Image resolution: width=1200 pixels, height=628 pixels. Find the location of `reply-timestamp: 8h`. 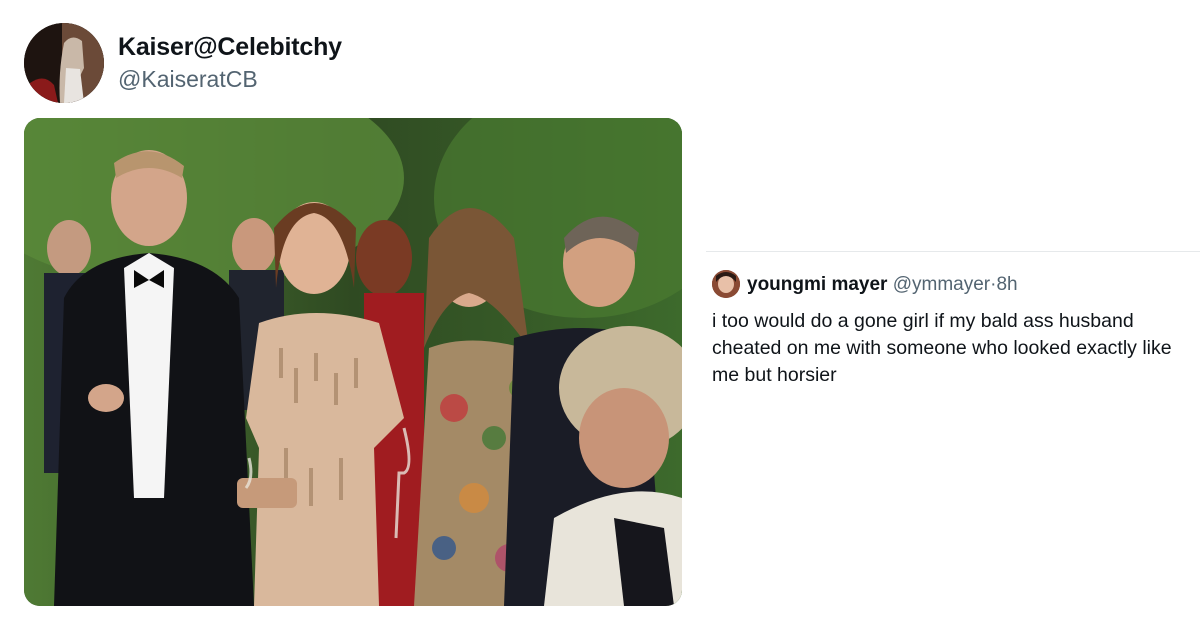

reply-timestamp: 8h is located at coordinates (1006, 284).